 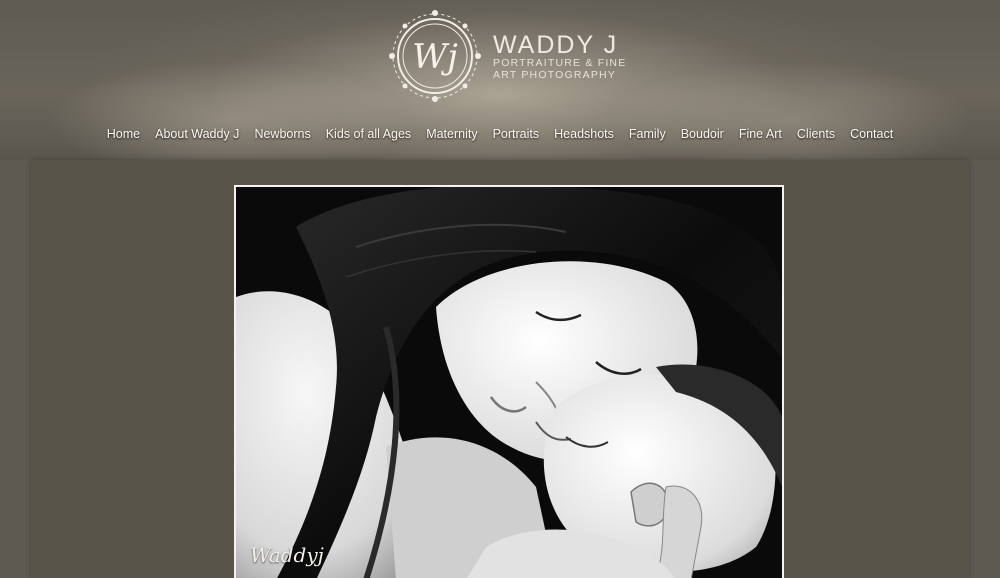 What do you see at coordinates (702, 135) in the screenshot?
I see `nav-boudoir: Boudoir` at bounding box center [702, 135].